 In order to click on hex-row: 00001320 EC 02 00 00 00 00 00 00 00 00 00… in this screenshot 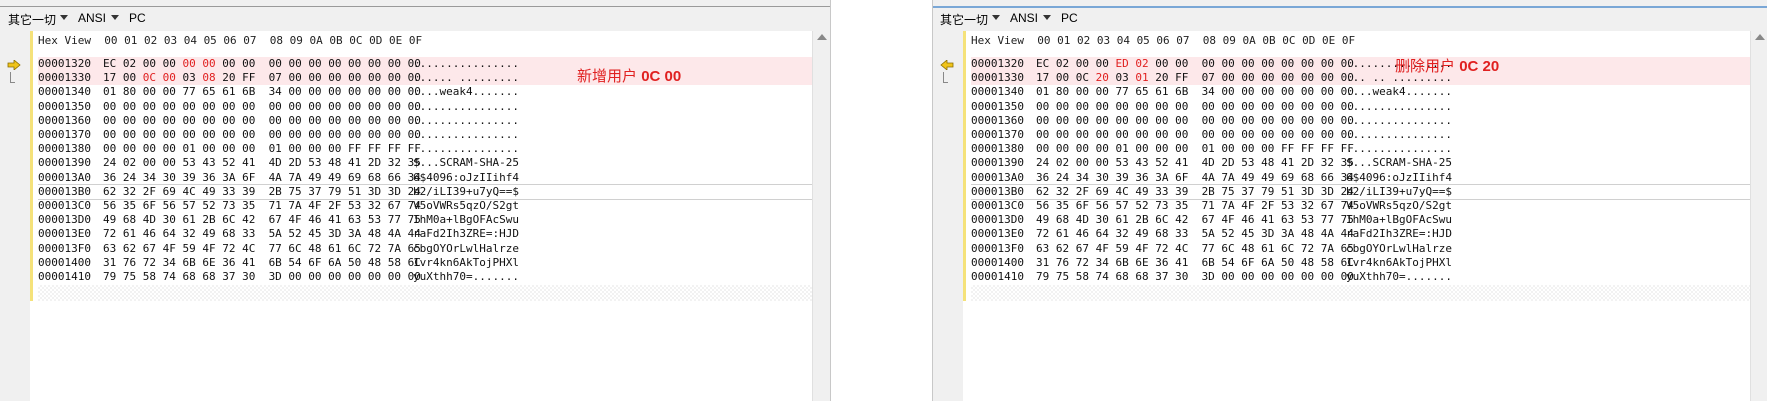, I will do `click(425, 64)`.